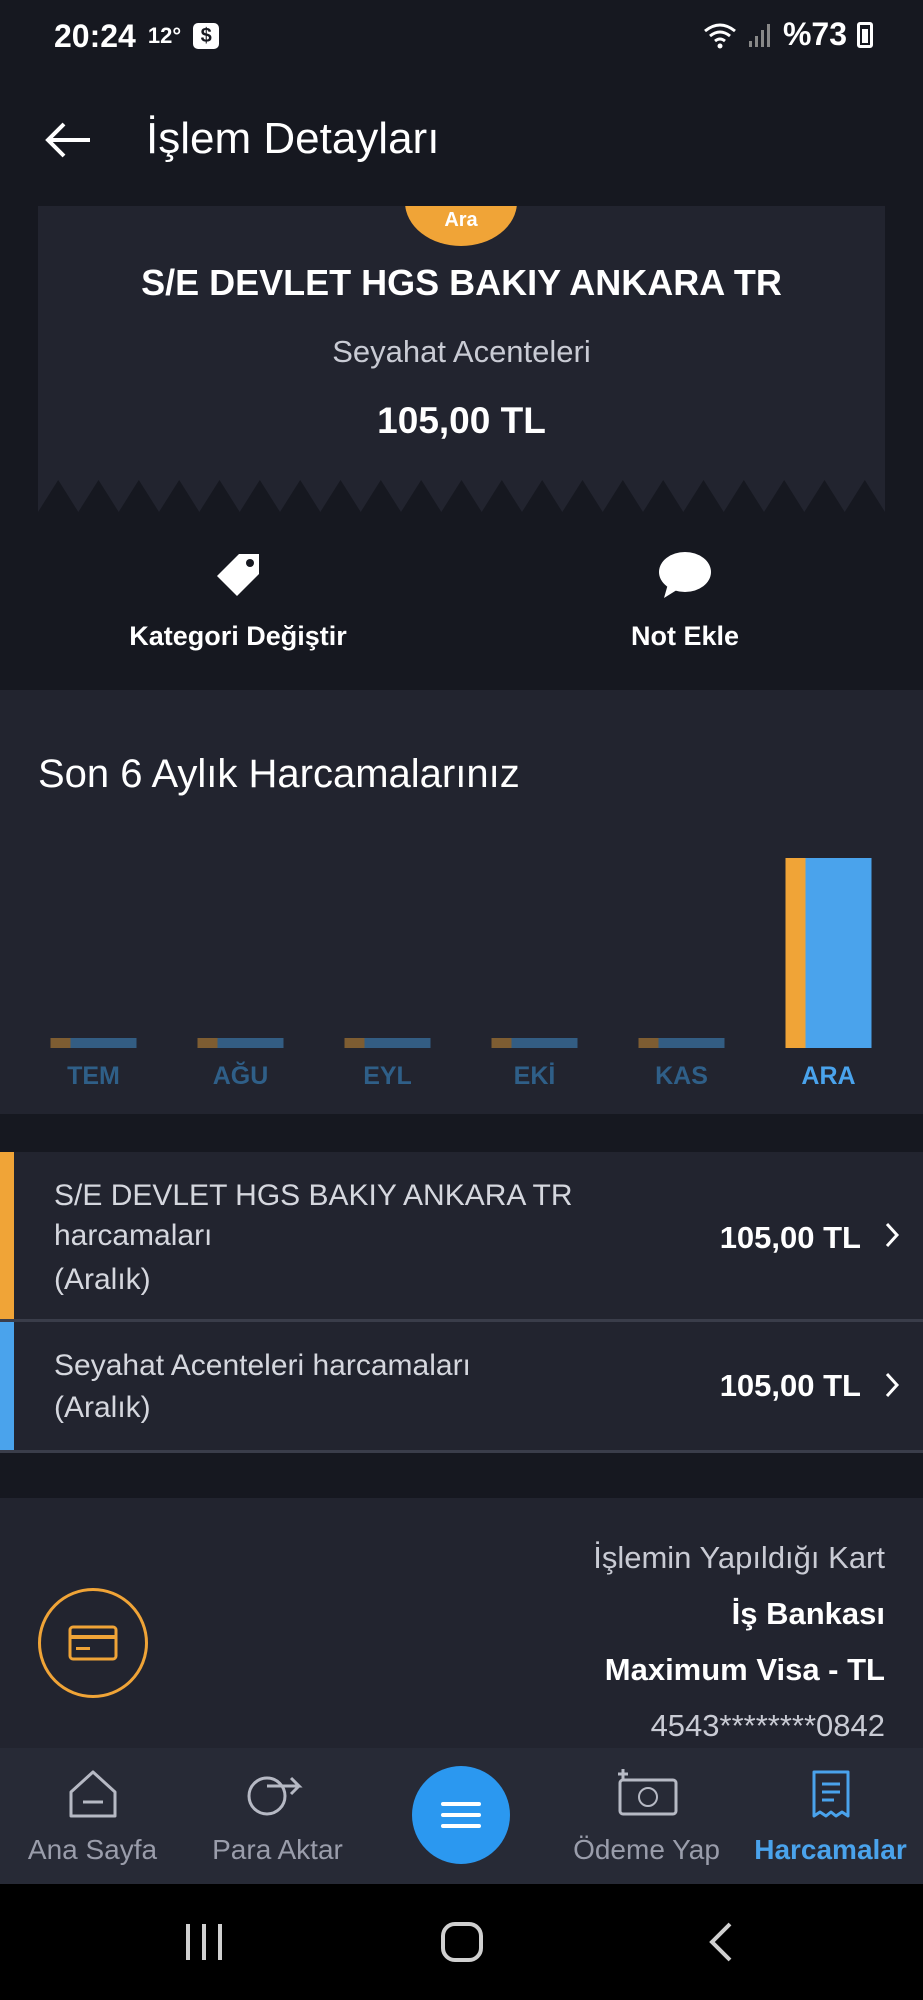  Describe the element at coordinates (759, 35) in the screenshot. I see `signal-icon` at that location.